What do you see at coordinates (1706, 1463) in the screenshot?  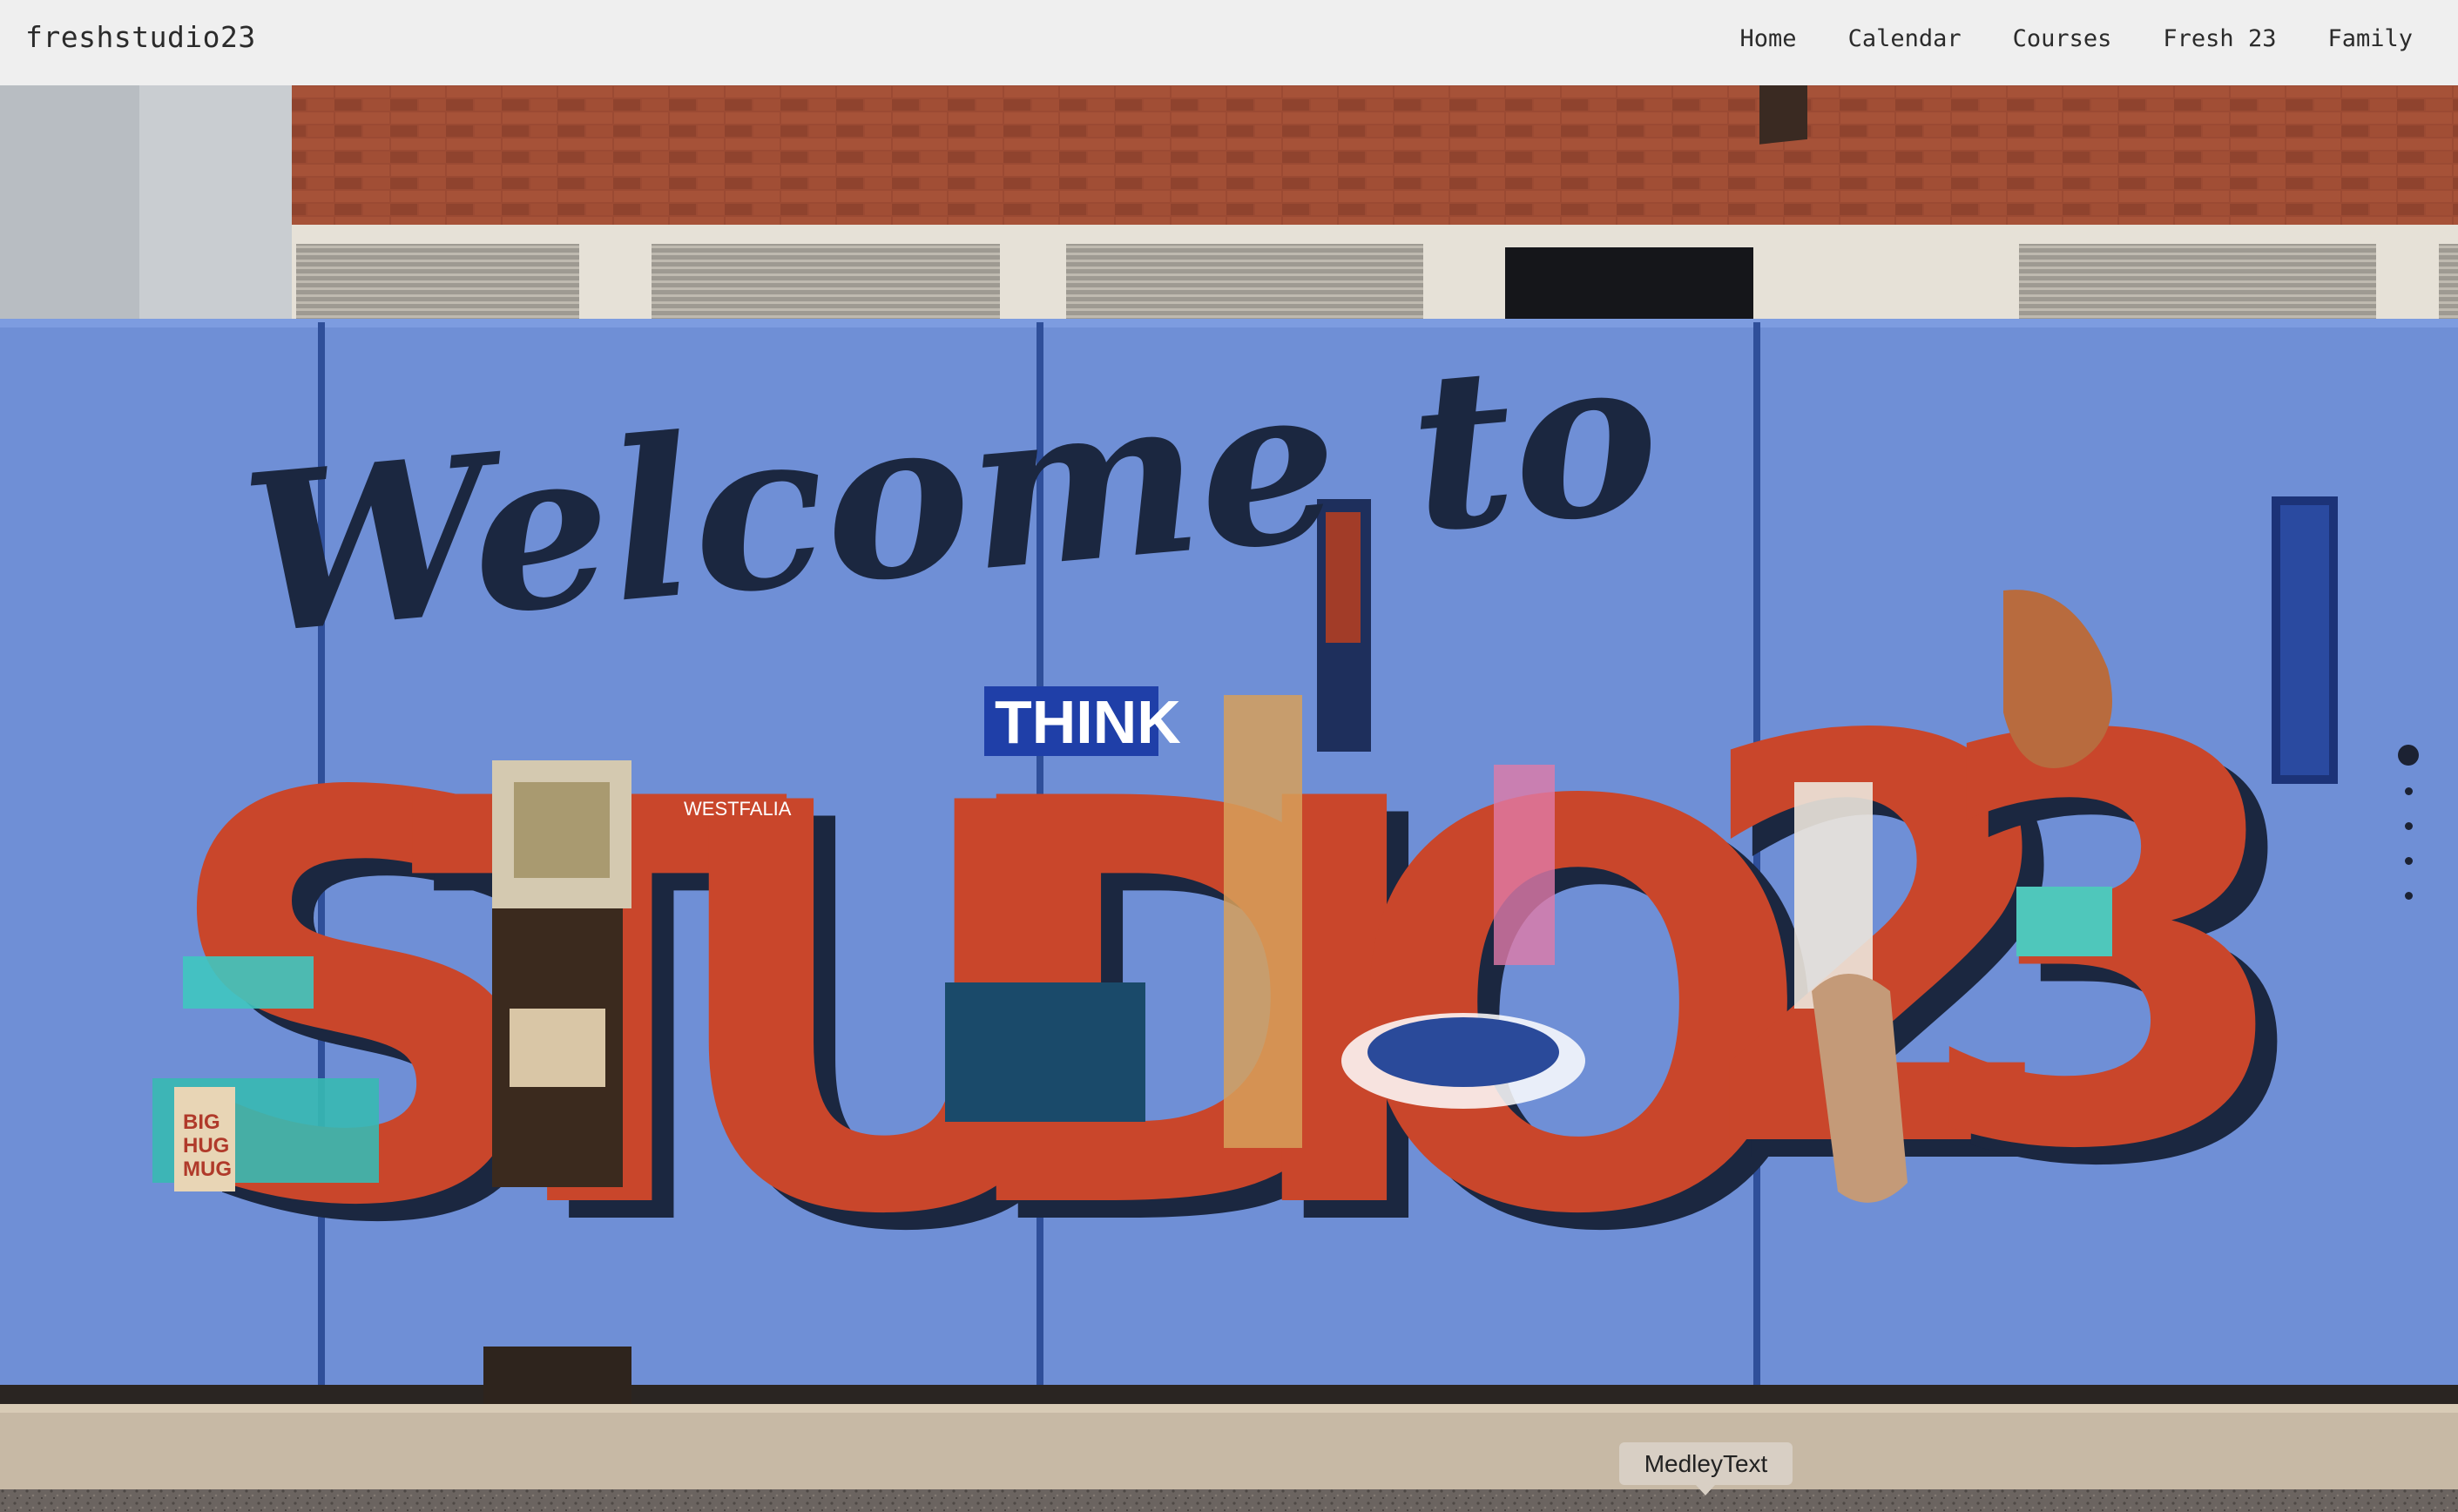 I see `image-caption-tooltip: MedleyText` at bounding box center [1706, 1463].